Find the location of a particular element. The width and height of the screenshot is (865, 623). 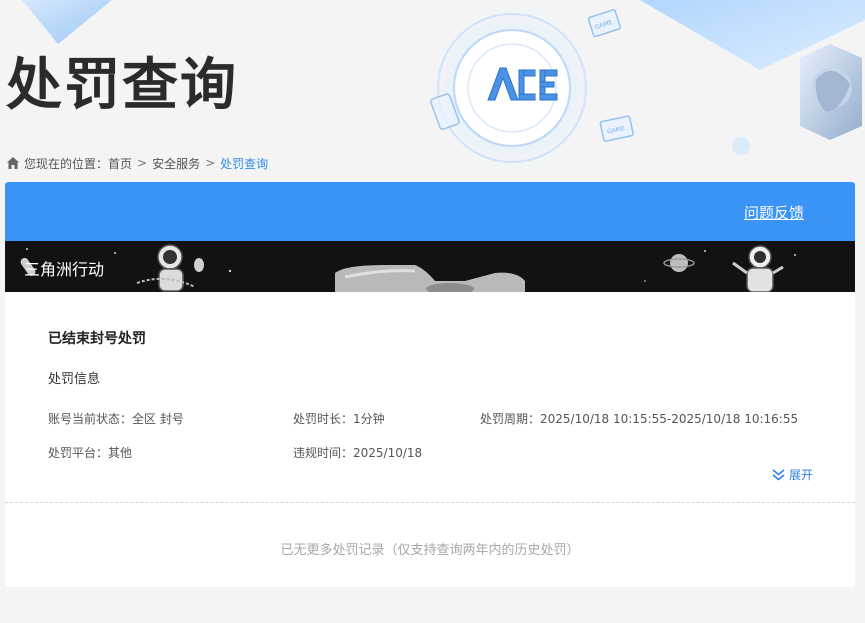

violation-time: 违规时间：2025/10/18 is located at coordinates (357, 452).